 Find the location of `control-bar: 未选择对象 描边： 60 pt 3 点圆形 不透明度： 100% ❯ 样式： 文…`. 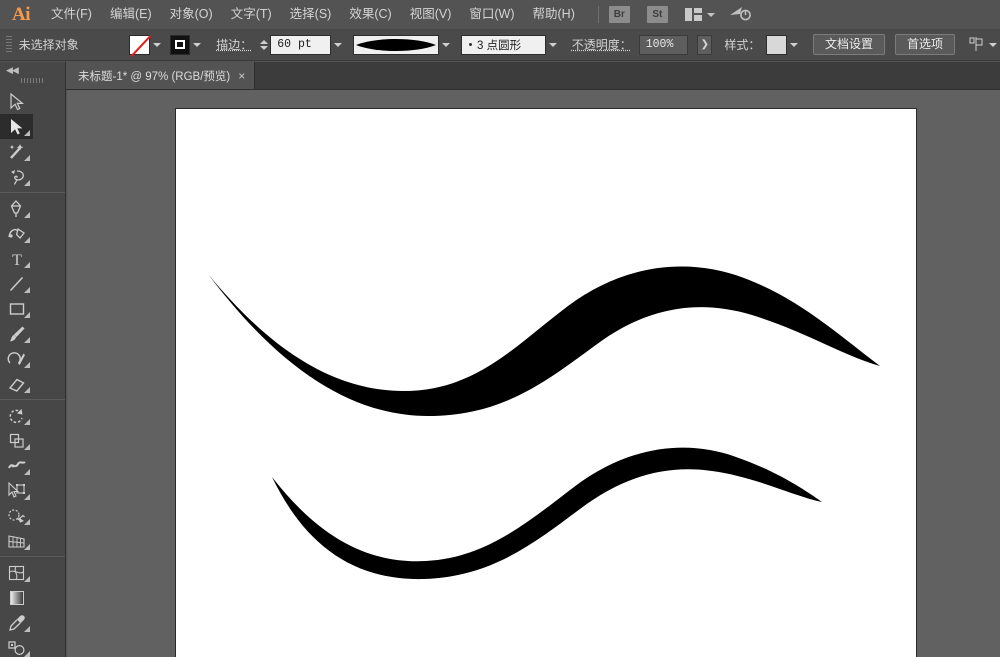

control-bar: 未选择对象 描边： 60 pt 3 点圆形 不透明度： 100% ❯ 样式： 文… is located at coordinates (500, 45).